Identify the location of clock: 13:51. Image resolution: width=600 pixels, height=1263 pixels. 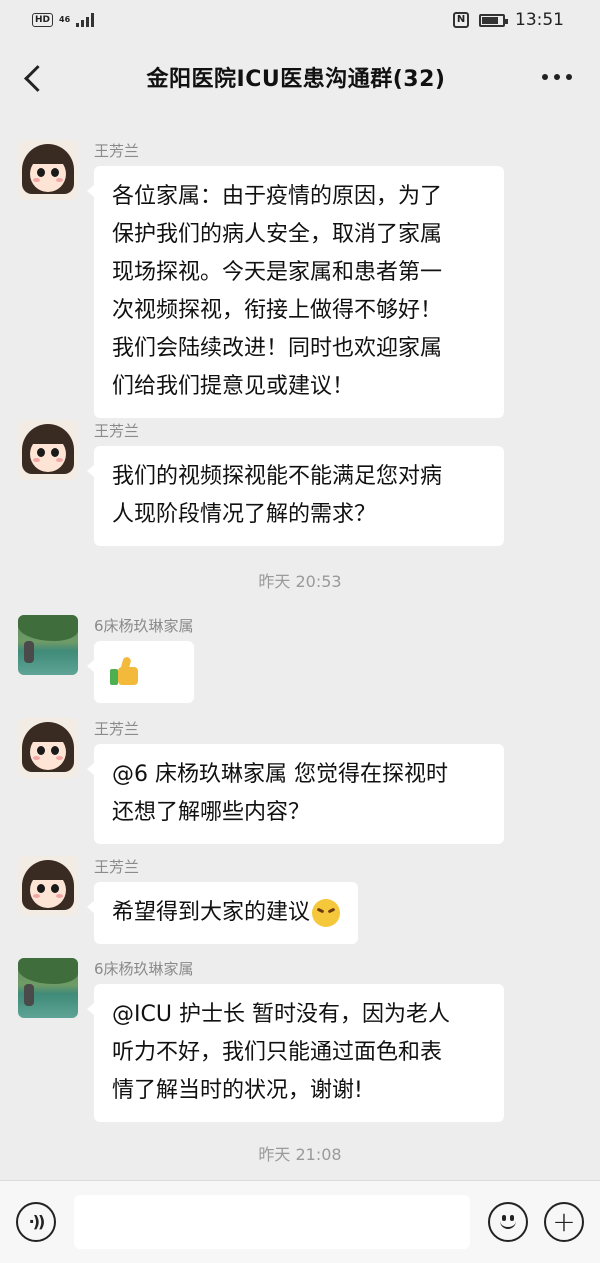
(539, 20).